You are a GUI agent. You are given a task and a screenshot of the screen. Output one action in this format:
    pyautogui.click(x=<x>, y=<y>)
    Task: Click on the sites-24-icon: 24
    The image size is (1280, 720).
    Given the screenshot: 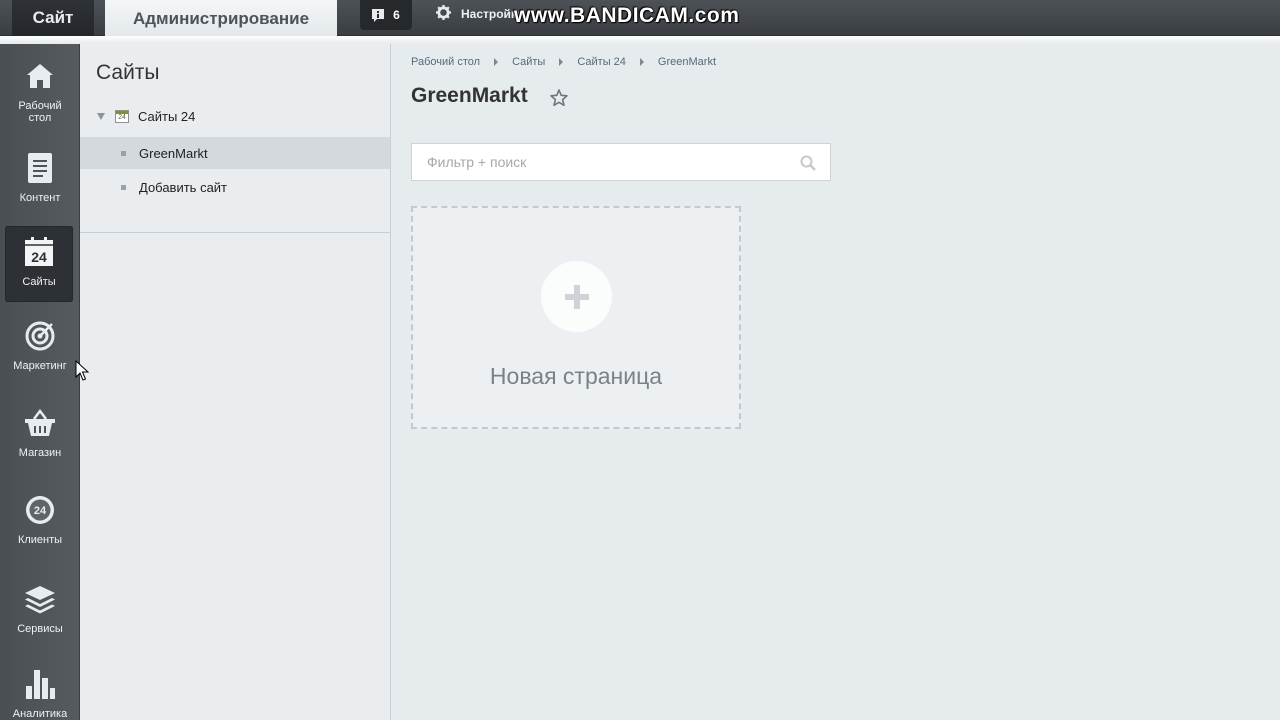 What is the action you would take?
    pyautogui.click(x=39, y=252)
    